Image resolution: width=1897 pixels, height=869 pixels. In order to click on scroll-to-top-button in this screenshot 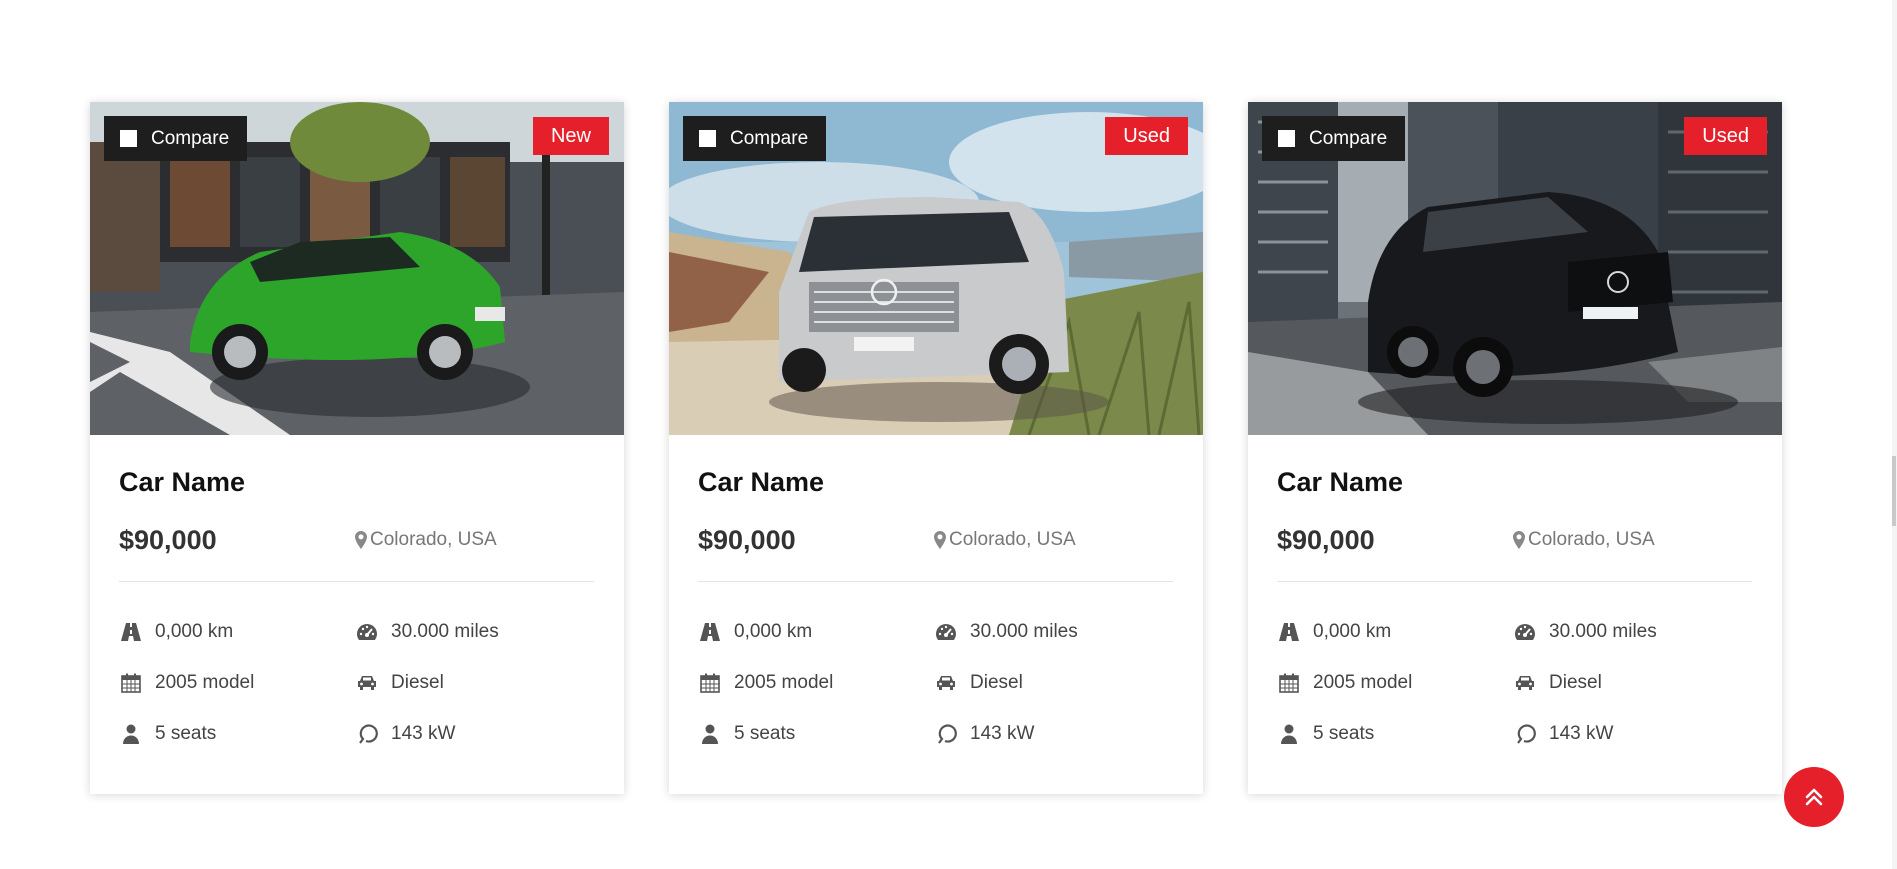, I will do `click(1814, 797)`.